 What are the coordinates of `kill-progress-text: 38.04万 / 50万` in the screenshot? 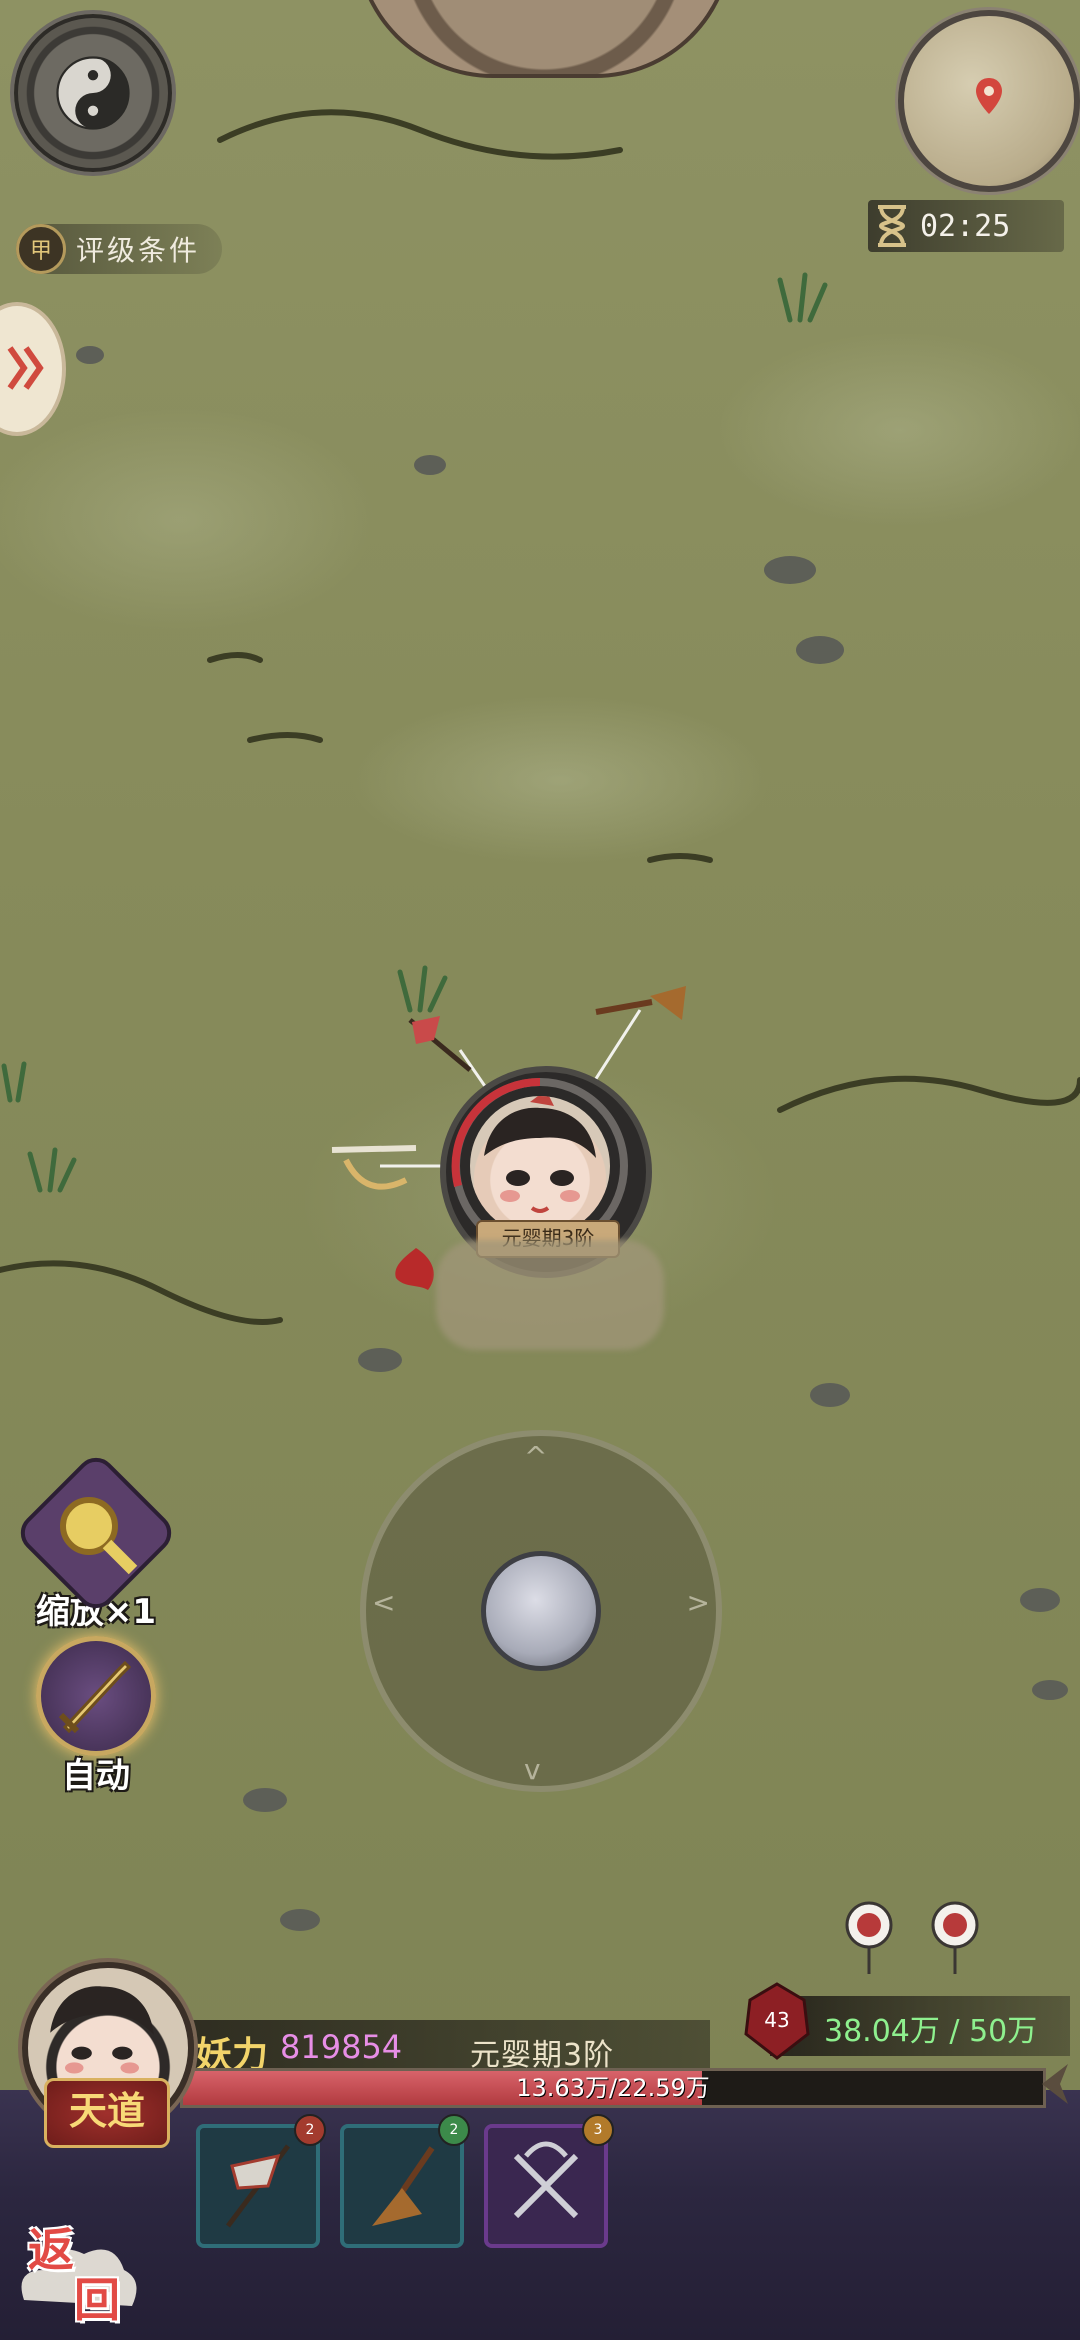 It's located at (931, 2031).